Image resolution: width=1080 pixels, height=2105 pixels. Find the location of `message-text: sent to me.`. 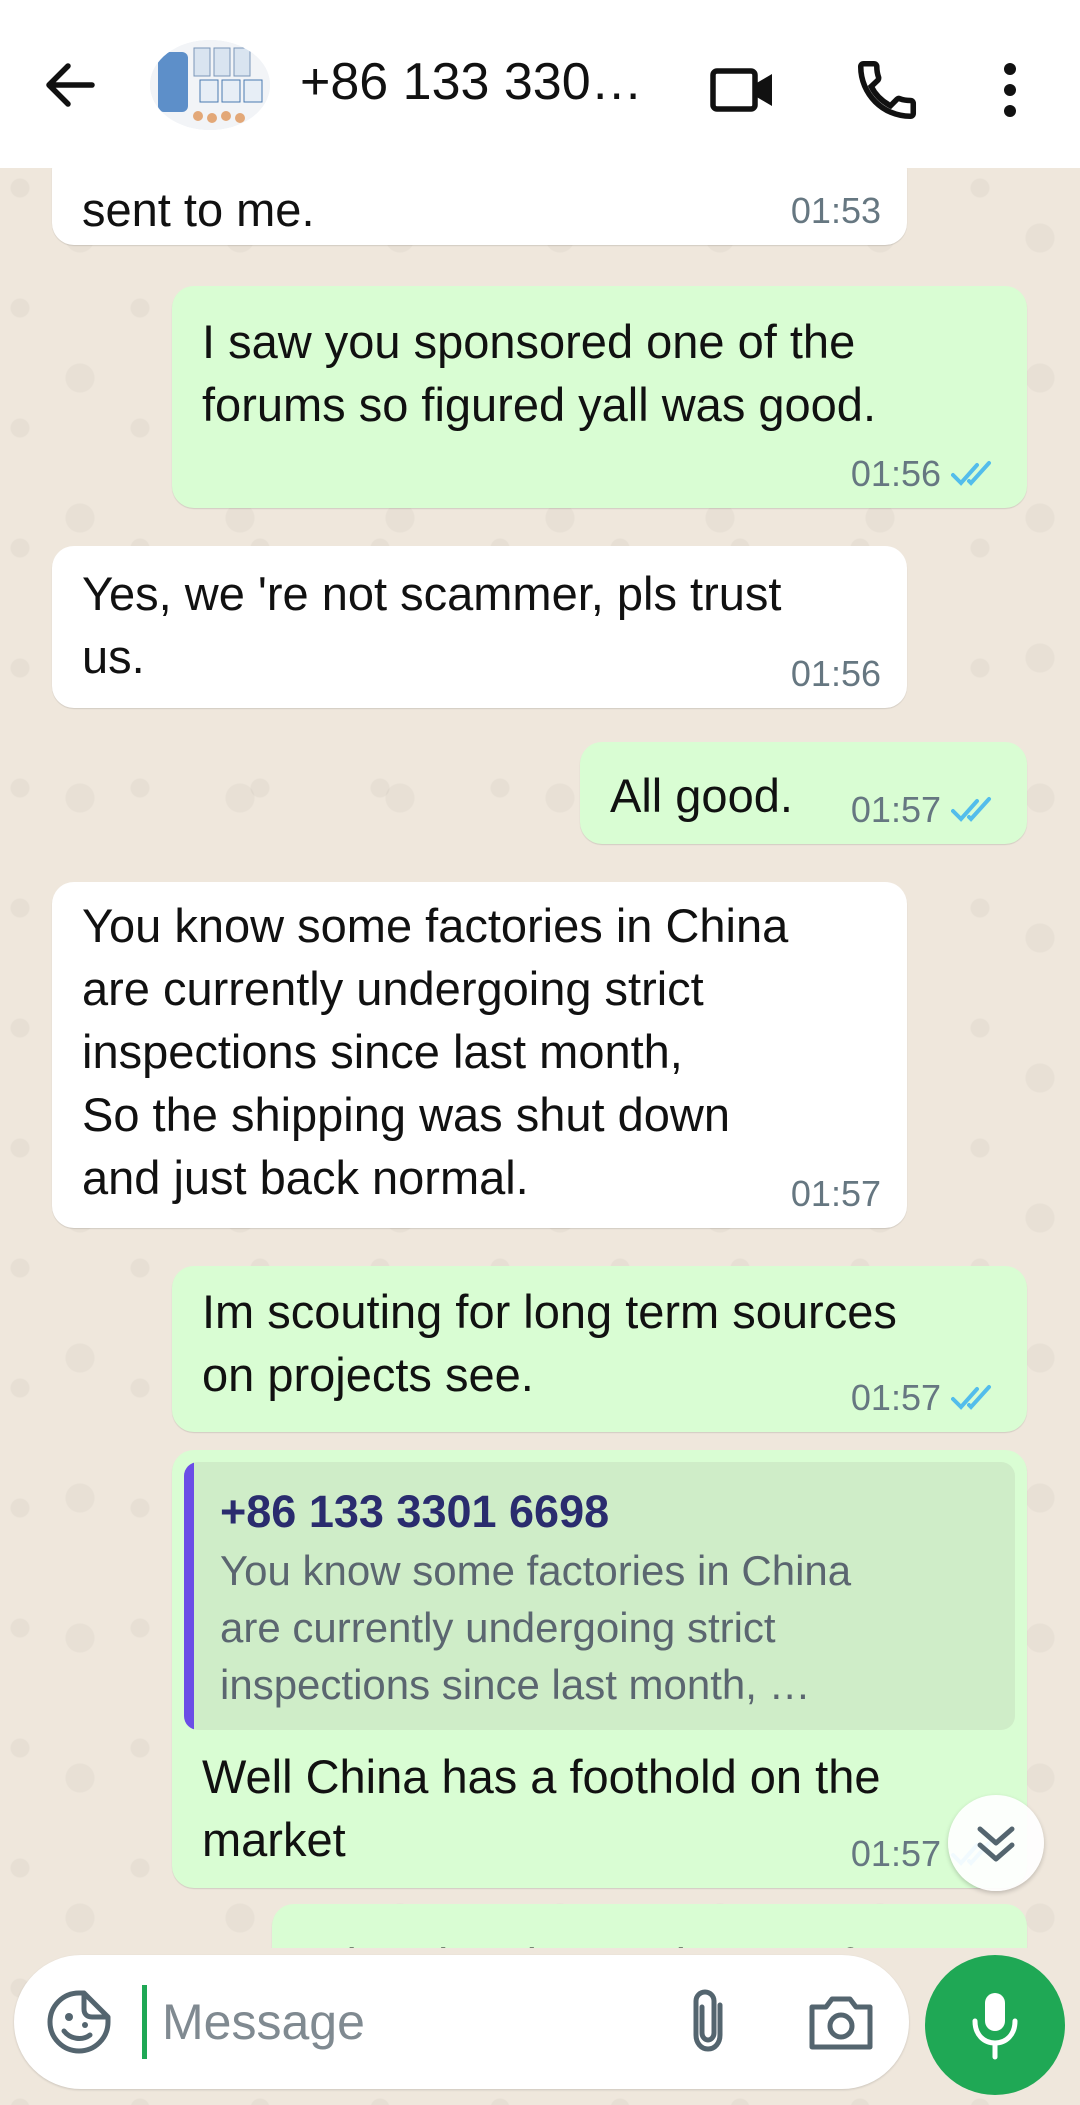

message-text: sent to me. is located at coordinates (198, 209).